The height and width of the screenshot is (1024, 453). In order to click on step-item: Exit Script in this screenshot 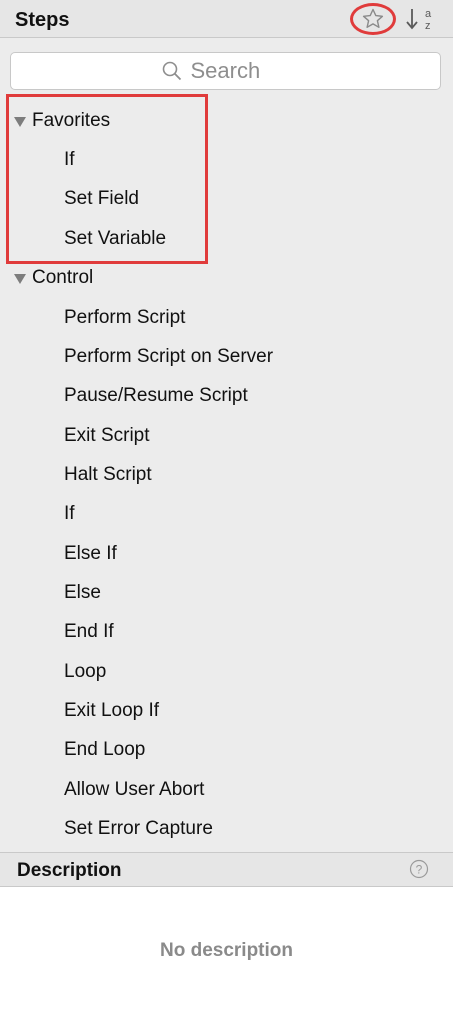, I will do `click(107, 436)`.